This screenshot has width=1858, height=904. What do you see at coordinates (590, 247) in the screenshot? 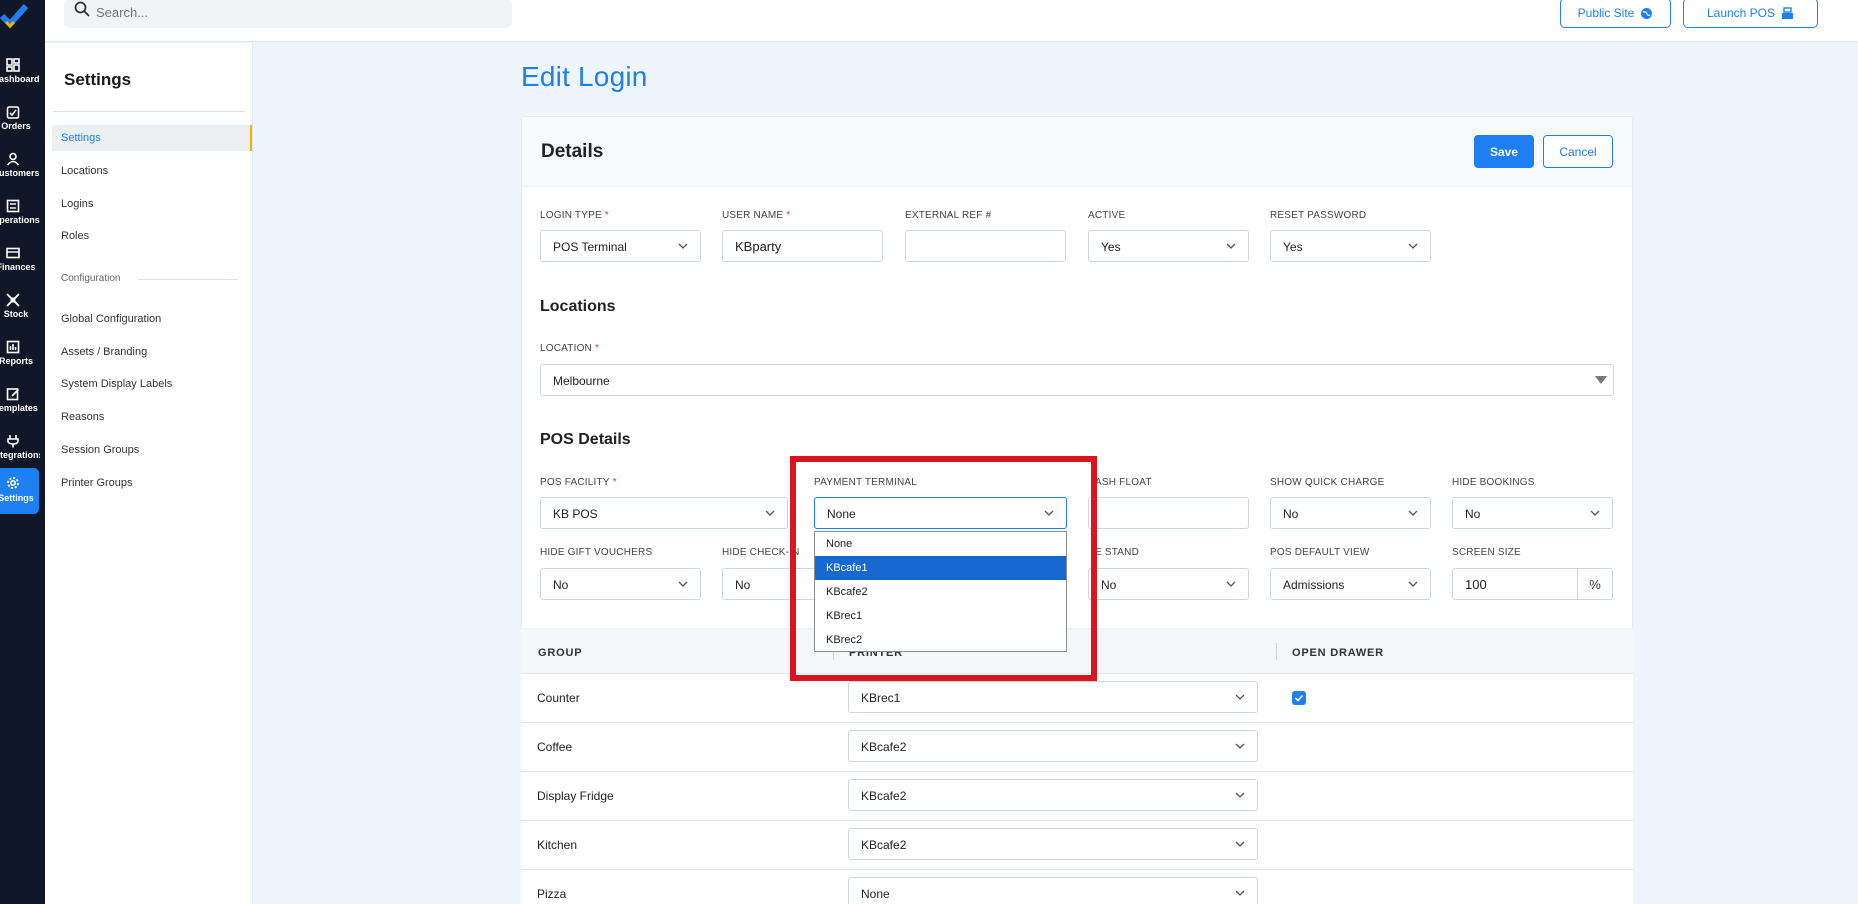
I see `login-type-value: POS Terminal` at bounding box center [590, 247].